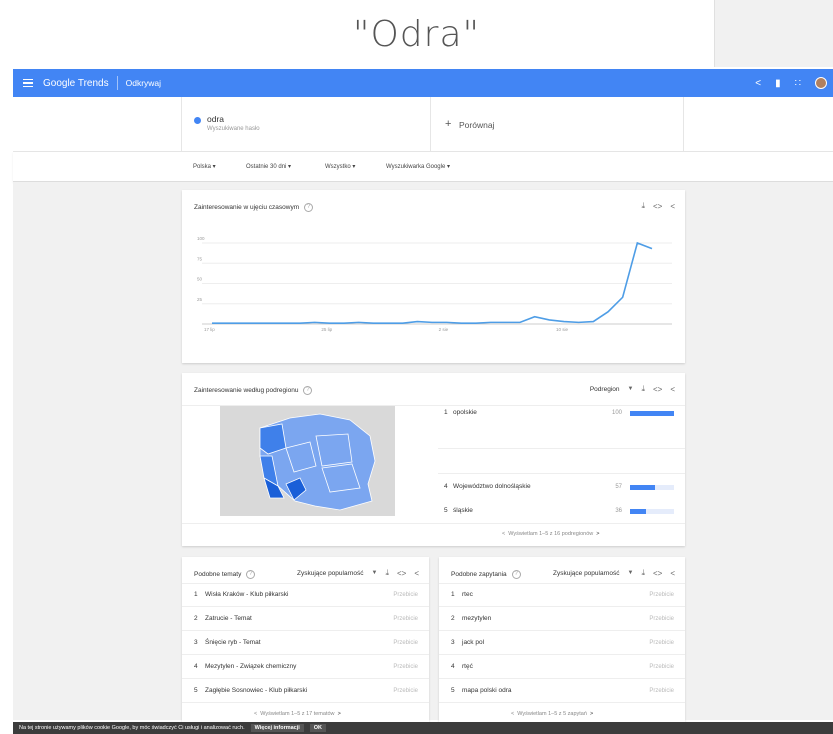  Describe the element at coordinates (218, 575) in the screenshot. I see `card-title-text: Podobne tematy` at that location.